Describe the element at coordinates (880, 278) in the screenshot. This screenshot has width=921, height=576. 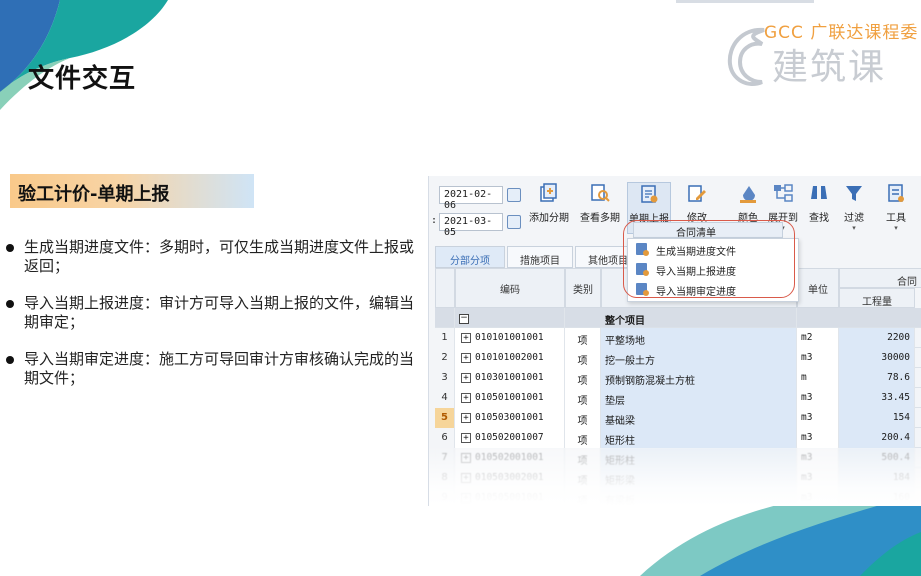
I see `header-contract: 合同` at that location.